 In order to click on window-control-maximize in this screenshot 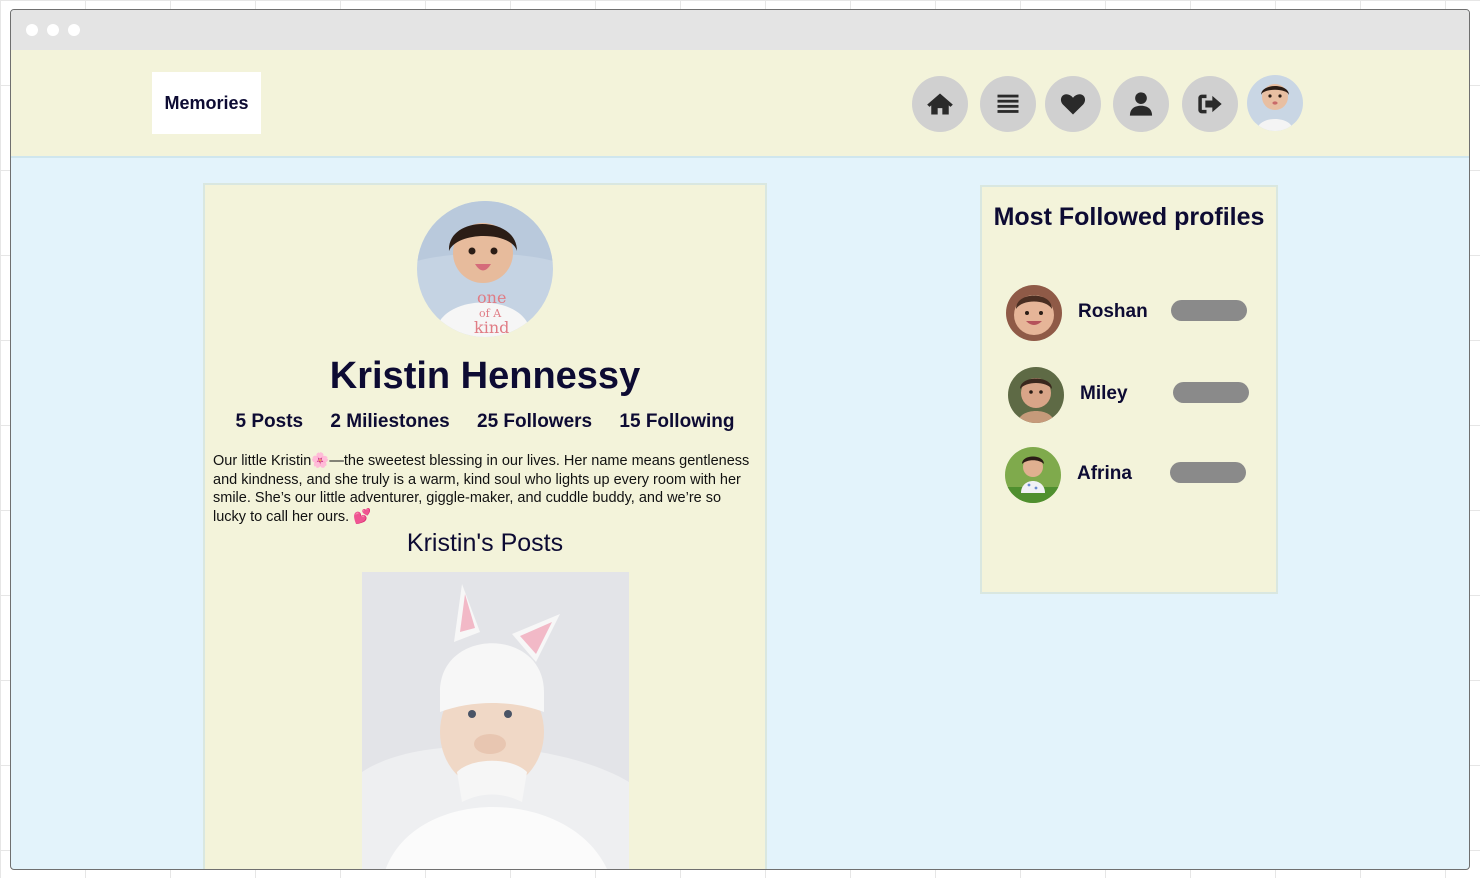, I will do `click(74, 30)`.